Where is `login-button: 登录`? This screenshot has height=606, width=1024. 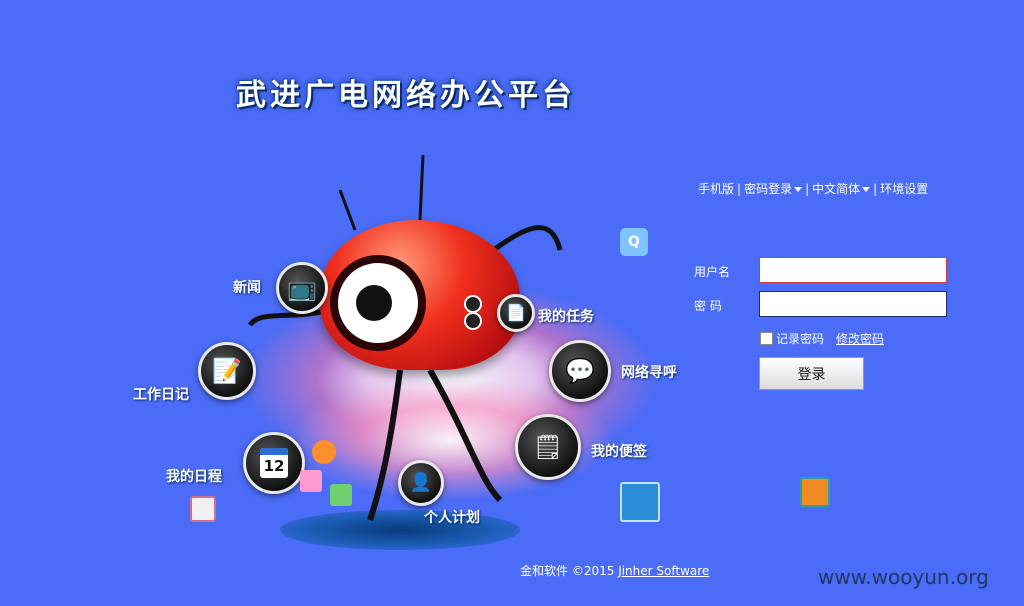
login-button: 登录 is located at coordinates (811, 373).